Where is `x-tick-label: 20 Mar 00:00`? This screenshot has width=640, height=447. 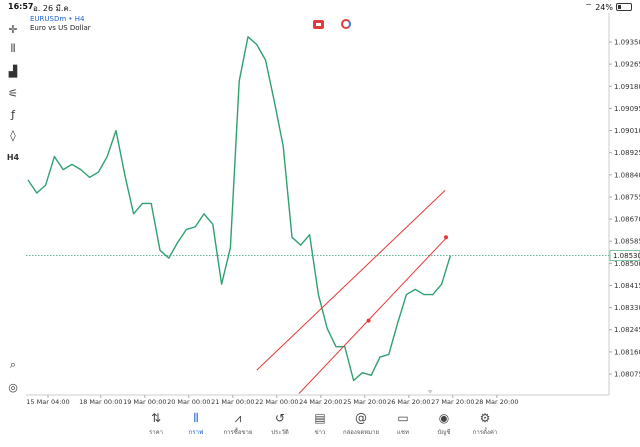
x-tick-label: 20 Mar 00:00 is located at coordinates (188, 402).